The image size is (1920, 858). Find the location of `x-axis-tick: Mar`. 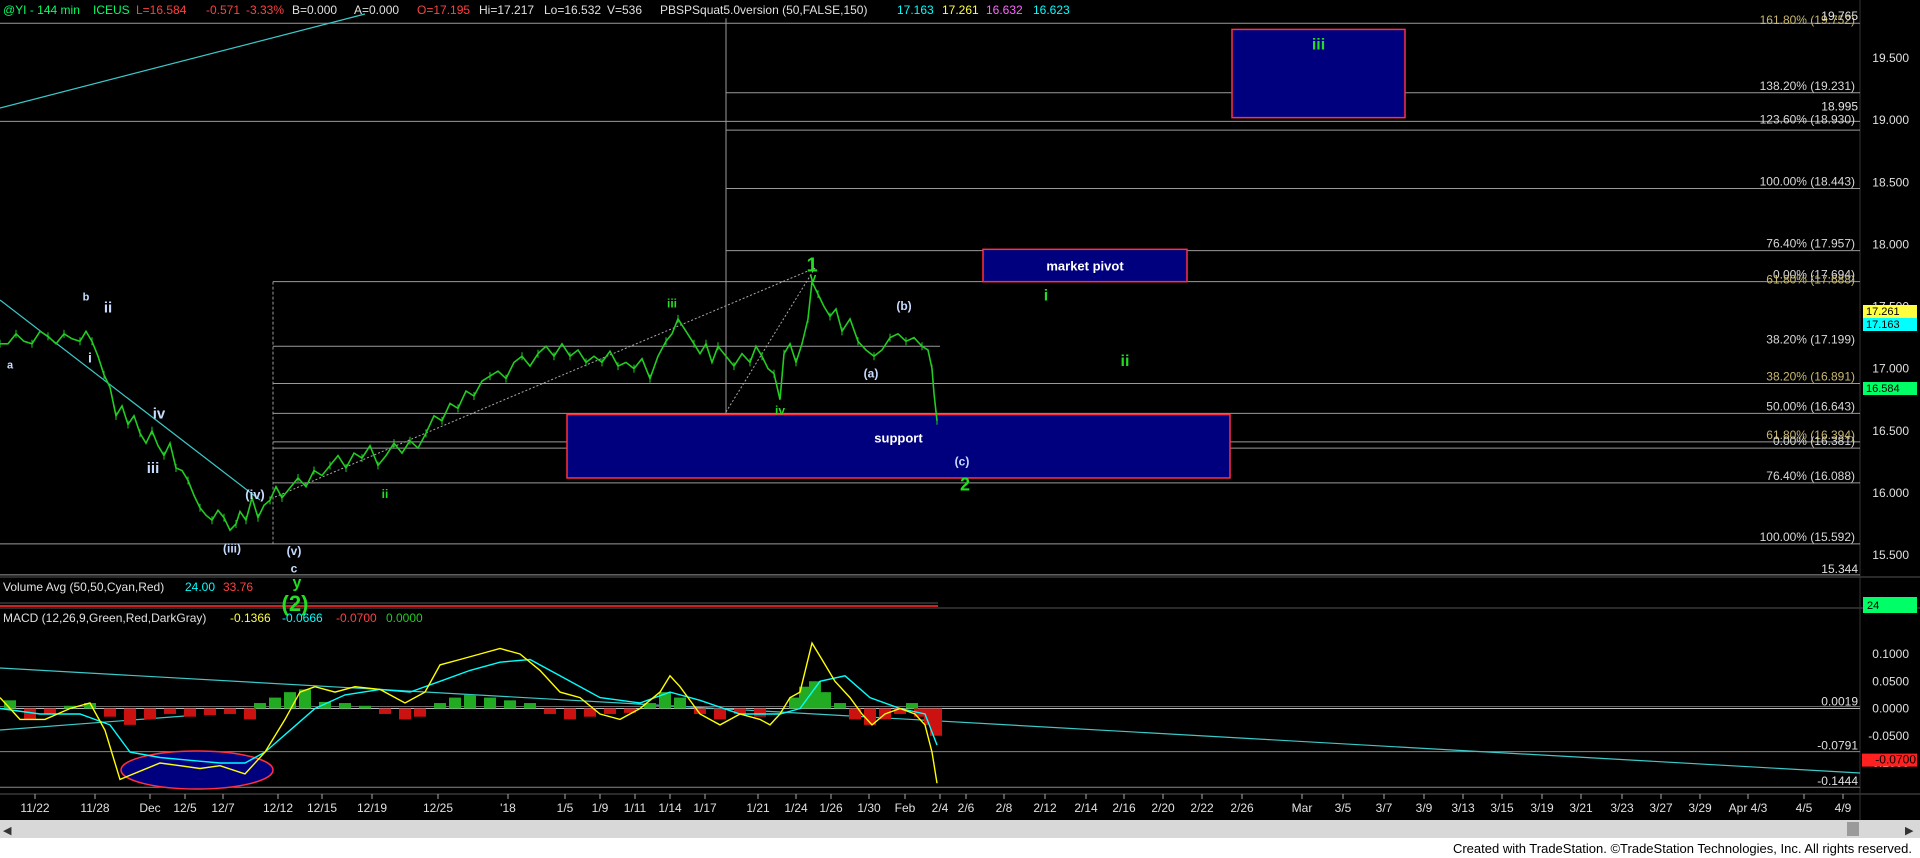

x-axis-tick: Mar is located at coordinates (1302, 808).